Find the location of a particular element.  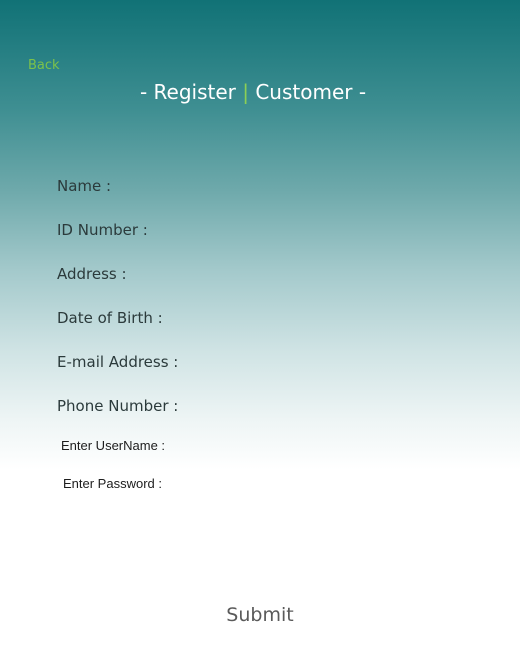

title-prefix: - Register is located at coordinates (191, 92).